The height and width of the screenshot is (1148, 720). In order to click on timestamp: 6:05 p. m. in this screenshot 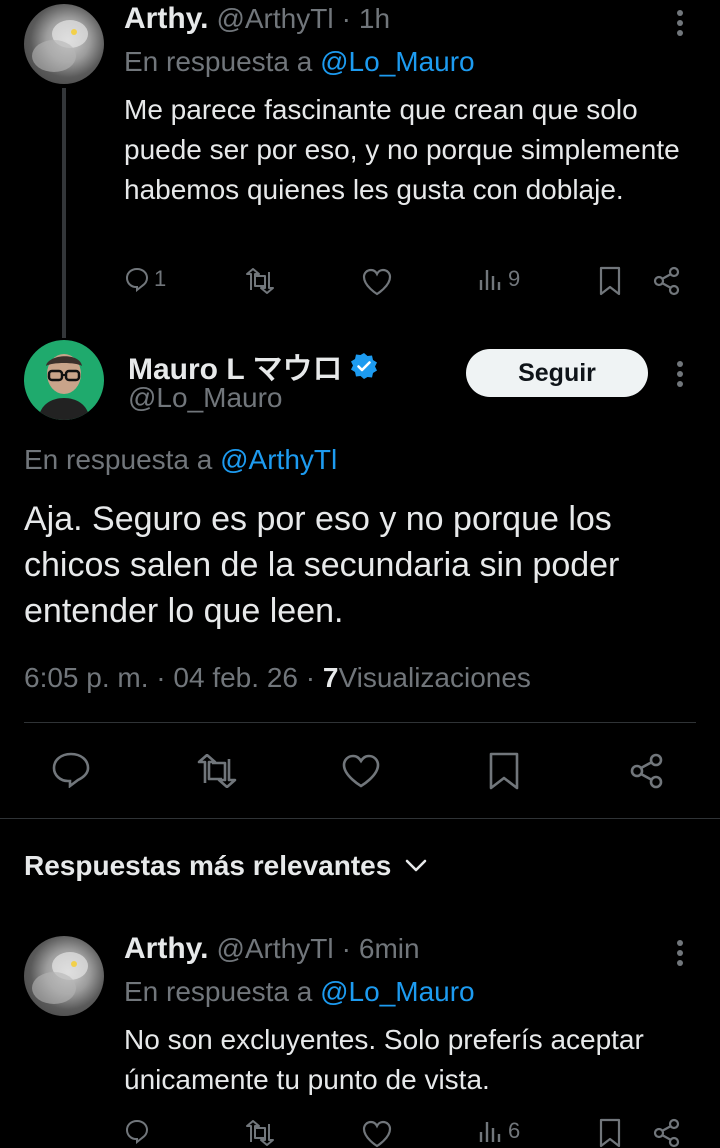, I will do `click(86, 677)`.